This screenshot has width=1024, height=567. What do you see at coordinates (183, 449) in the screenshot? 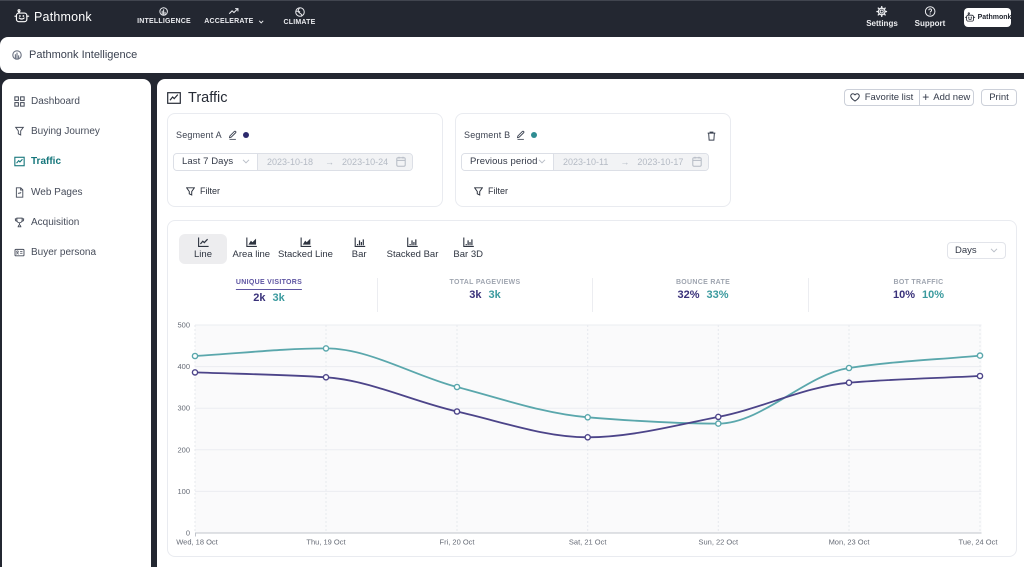
I see `svg-text: 200` at bounding box center [183, 449].